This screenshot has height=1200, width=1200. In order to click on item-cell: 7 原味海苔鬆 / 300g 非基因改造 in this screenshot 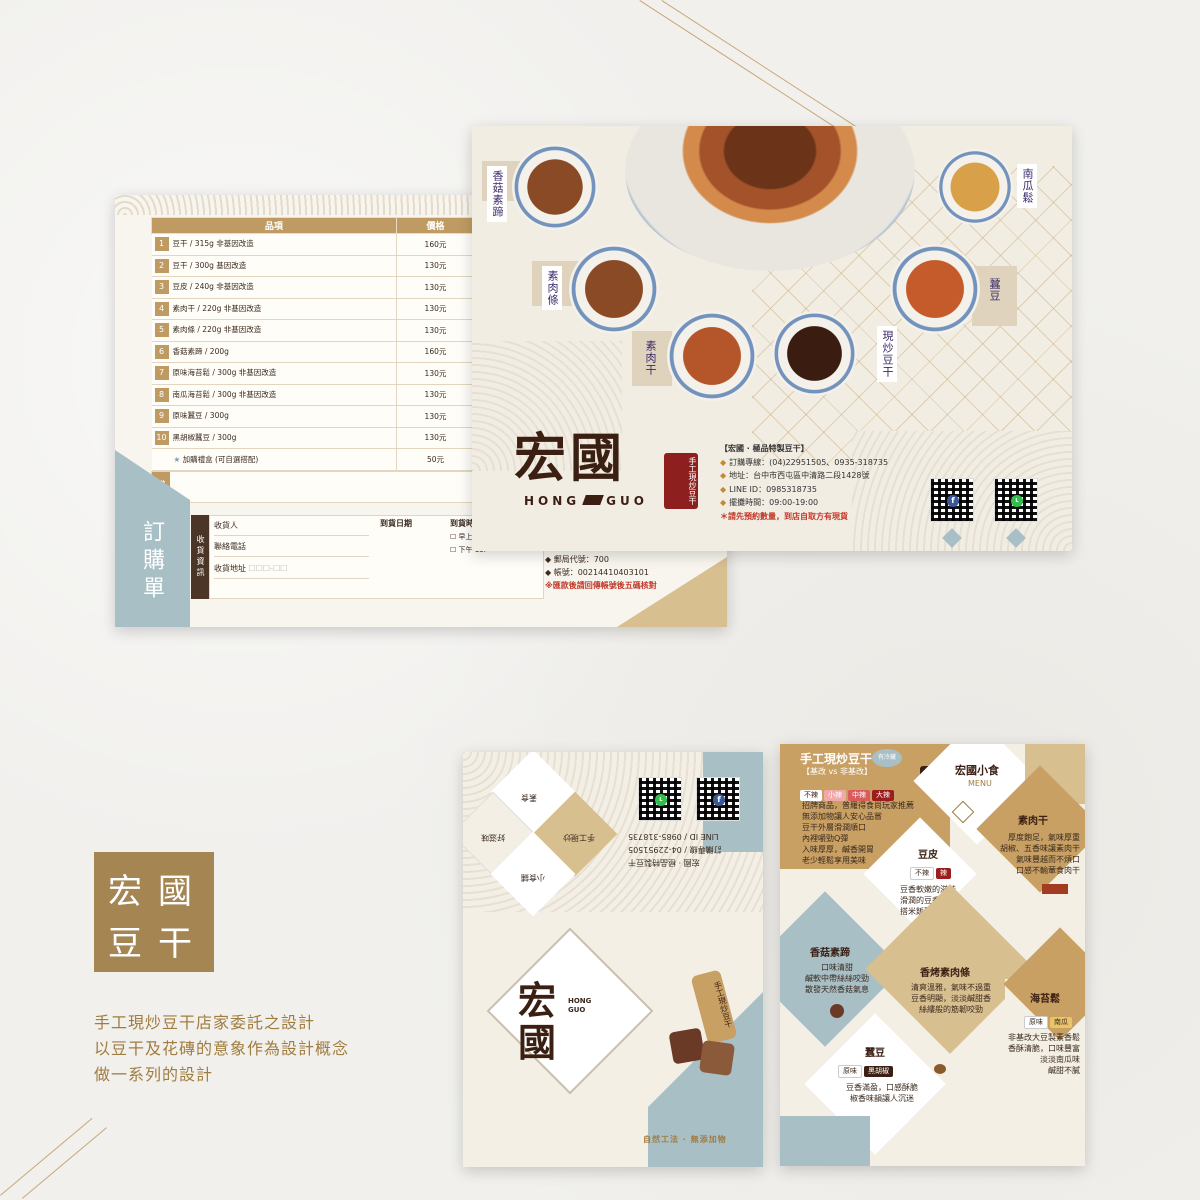, I will do `click(274, 373)`.